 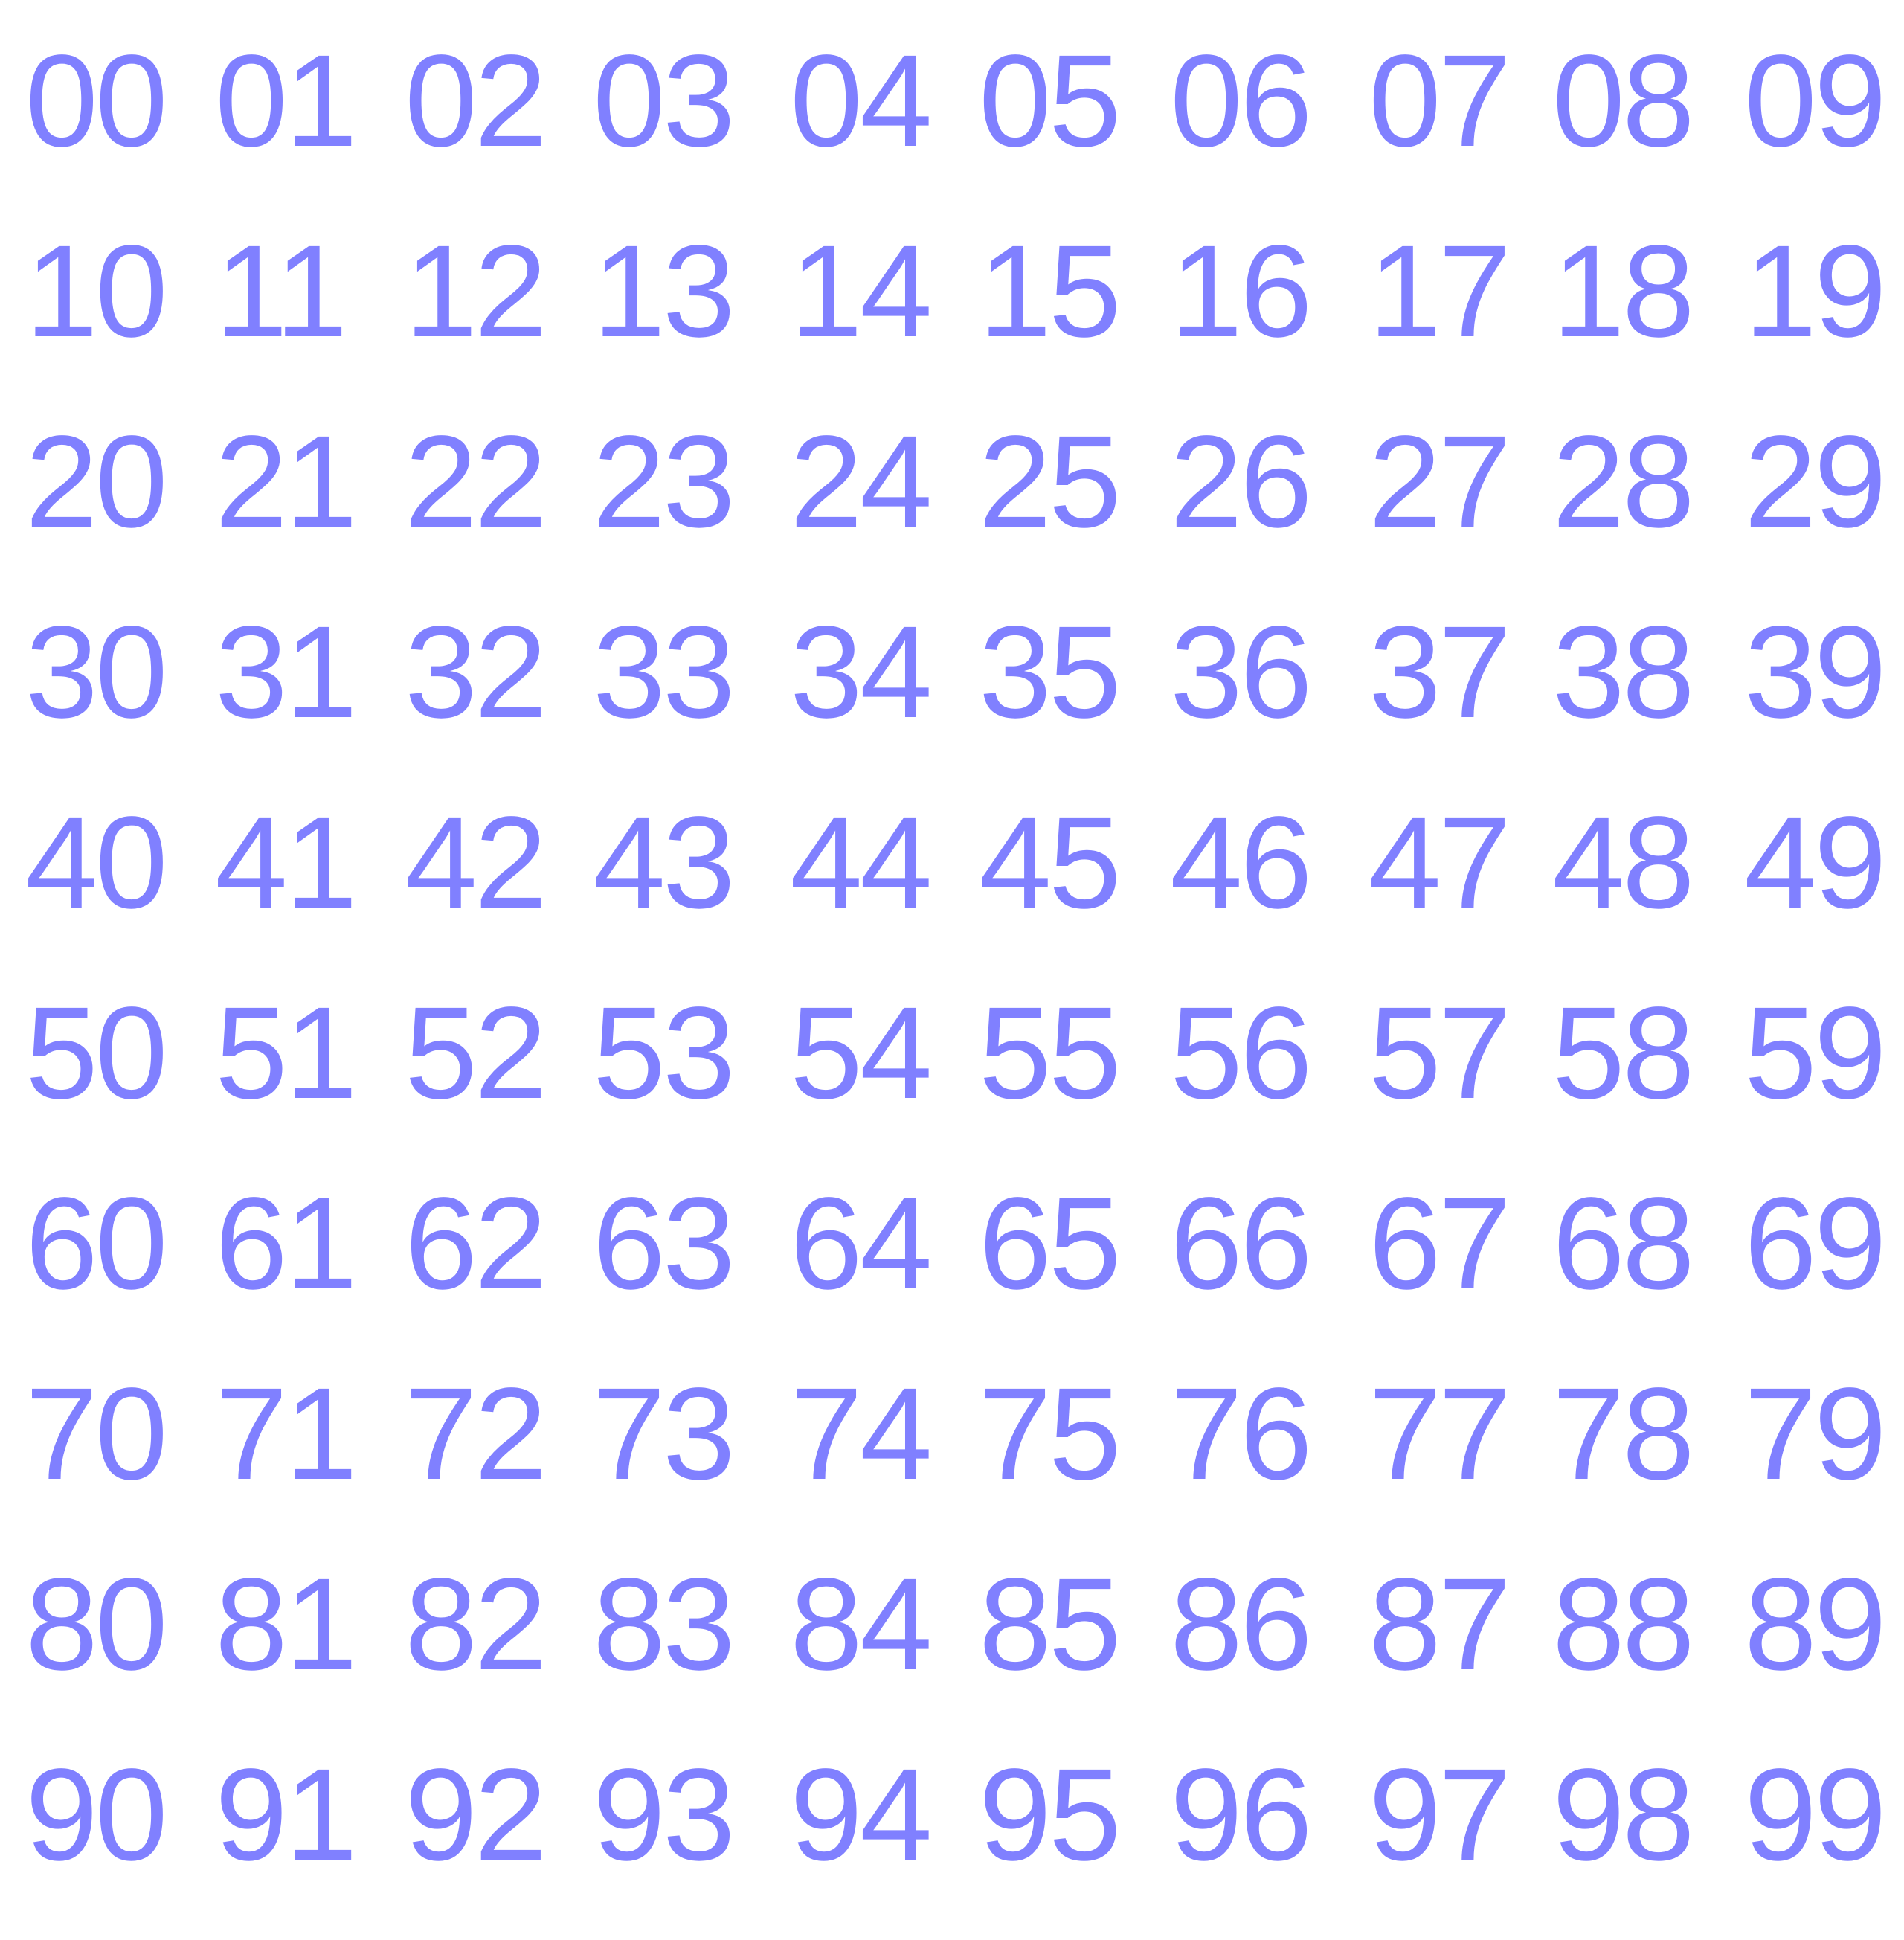 I want to click on grid-row: 10 11 12 13 14 15 16 17 18 19, so click(x=952, y=322).